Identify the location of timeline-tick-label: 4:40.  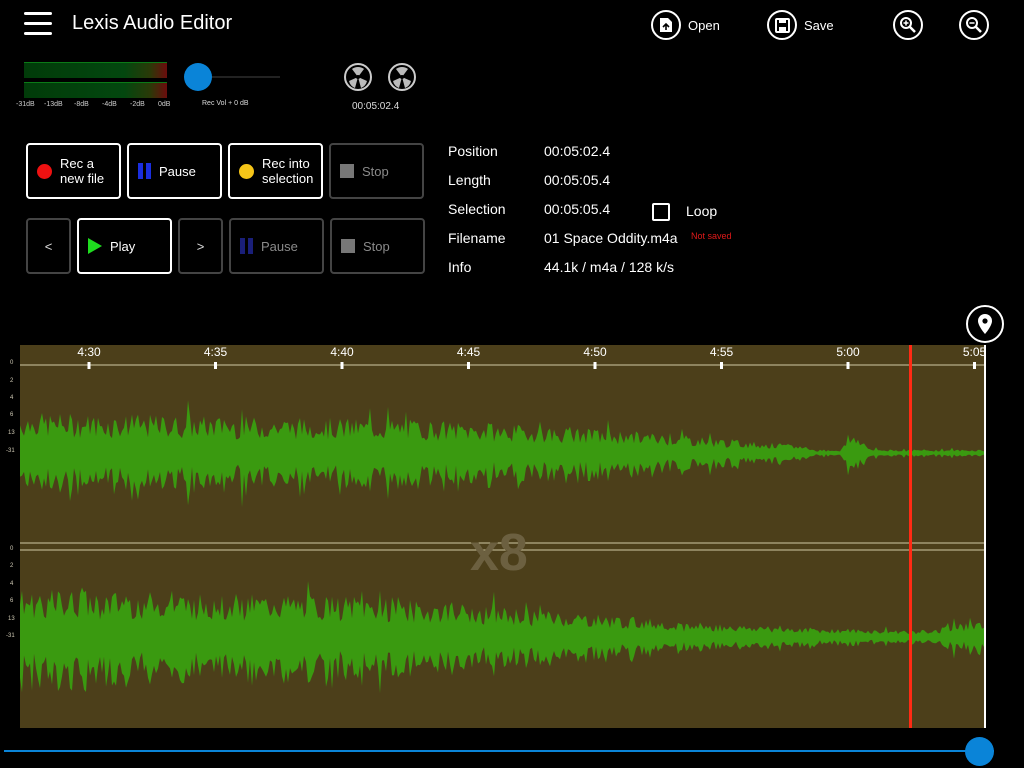
(342, 352).